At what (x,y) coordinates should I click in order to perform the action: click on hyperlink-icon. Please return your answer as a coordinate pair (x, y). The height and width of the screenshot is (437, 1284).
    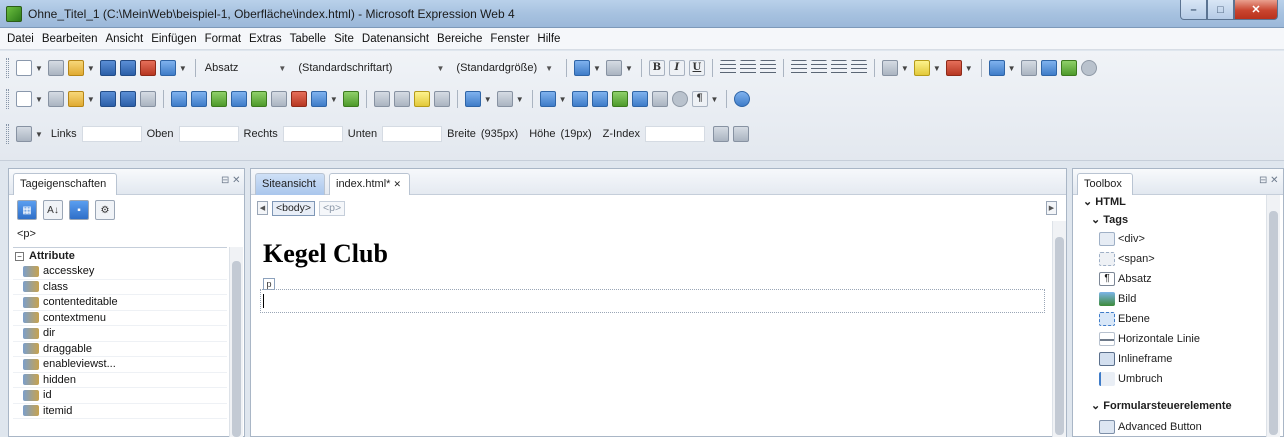
    Looking at the image, I should click on (619, 99).